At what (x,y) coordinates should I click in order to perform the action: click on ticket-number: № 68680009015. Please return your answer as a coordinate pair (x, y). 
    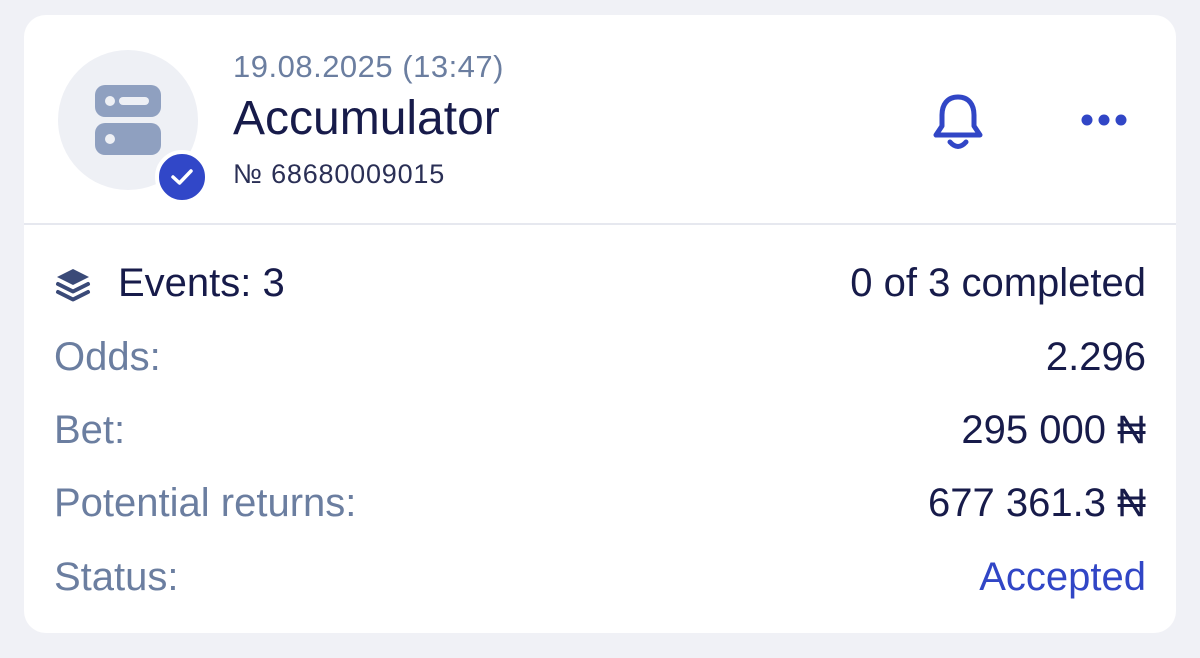
    Looking at the image, I should click on (339, 174).